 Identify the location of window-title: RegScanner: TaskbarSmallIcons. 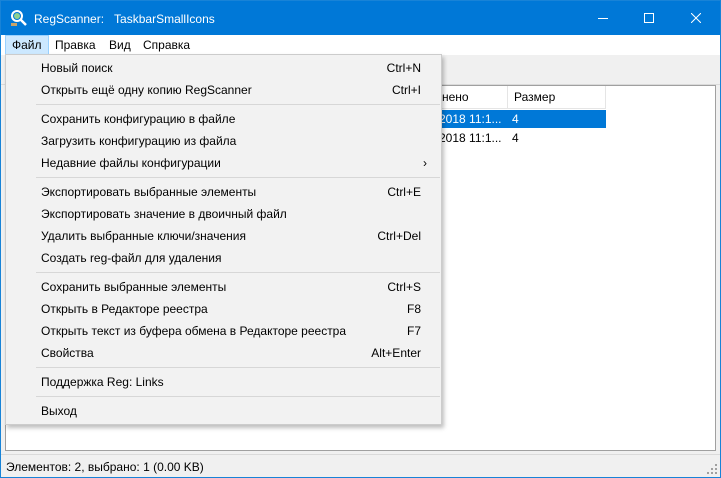
(124, 19).